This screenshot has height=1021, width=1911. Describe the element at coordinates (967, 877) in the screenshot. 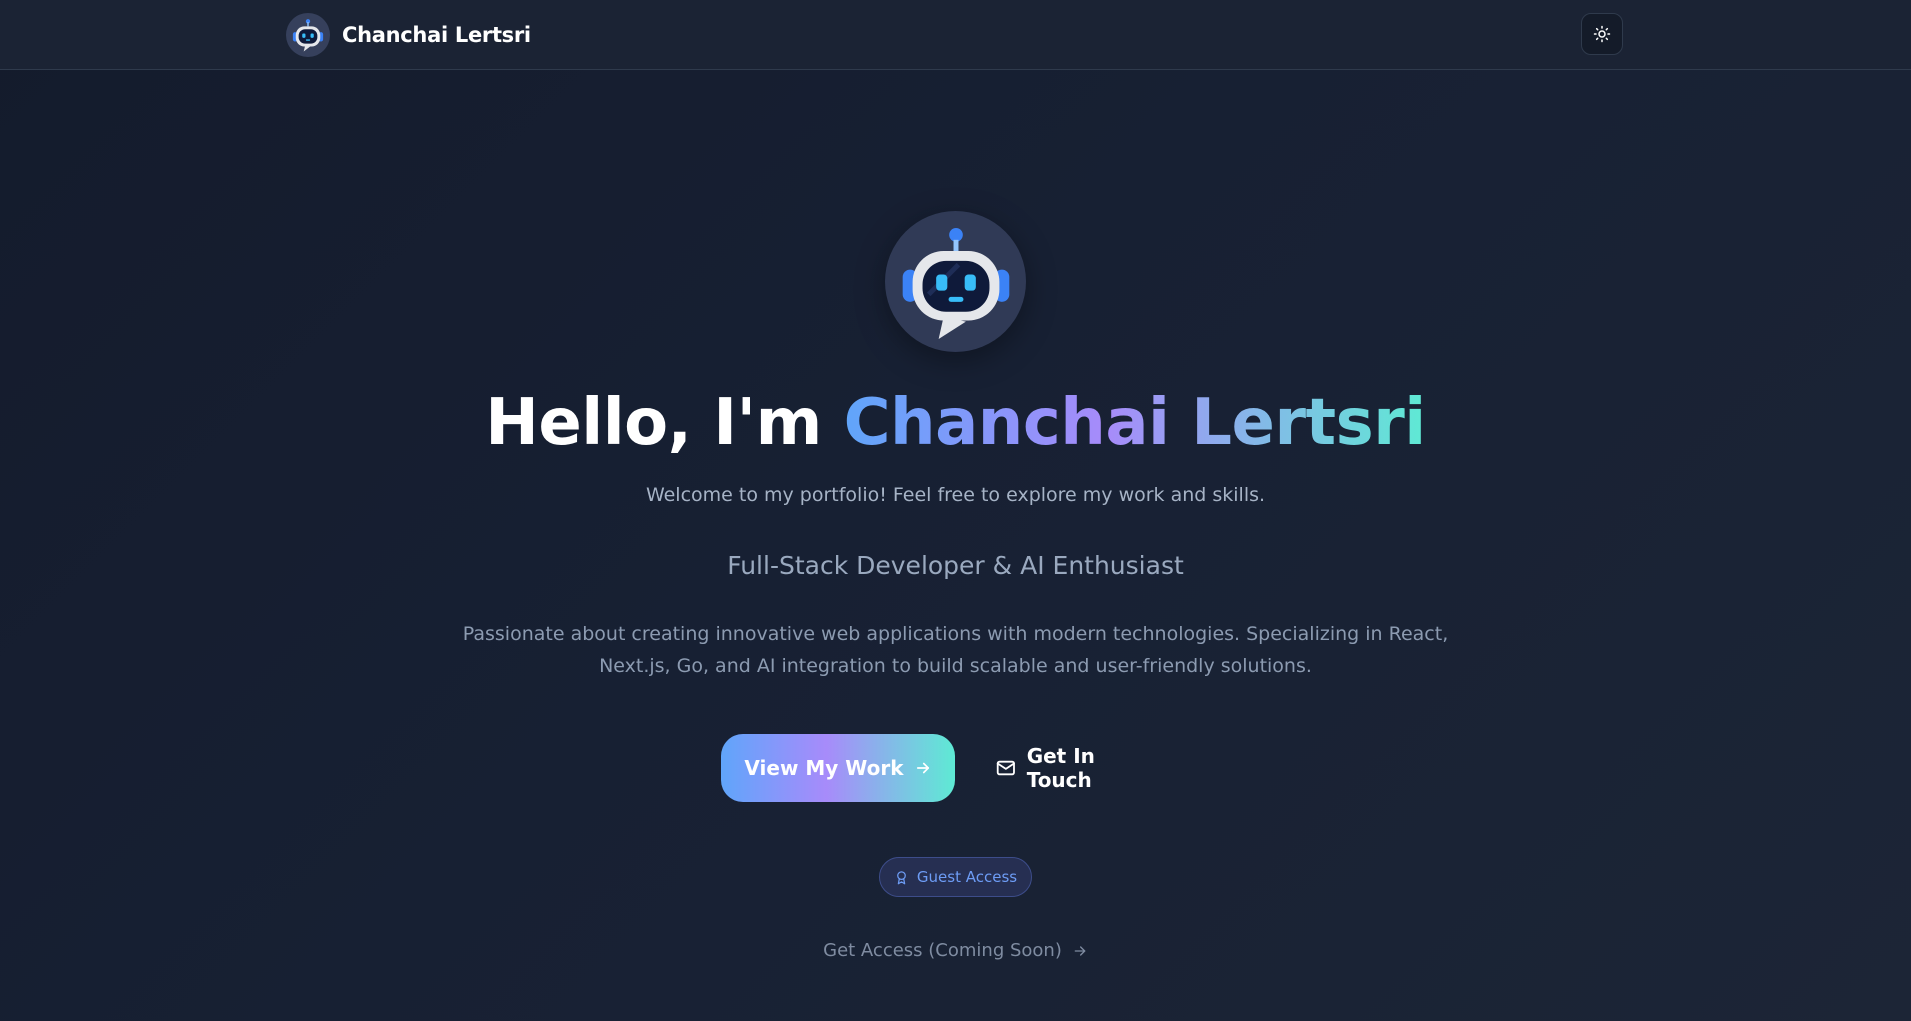

I see `guest-access-label: Guest Access` at that location.